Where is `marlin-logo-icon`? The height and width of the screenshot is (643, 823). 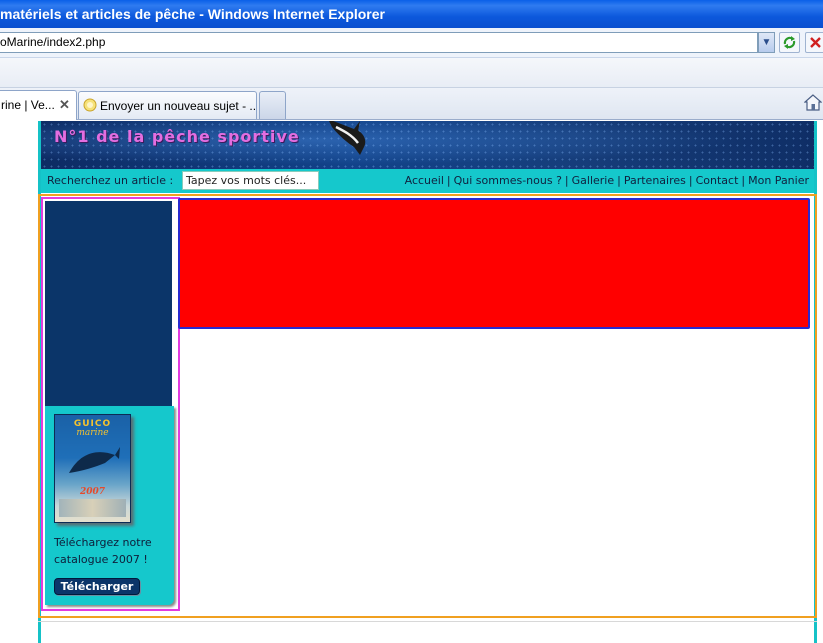 marlin-logo-icon is located at coordinates (347, 138).